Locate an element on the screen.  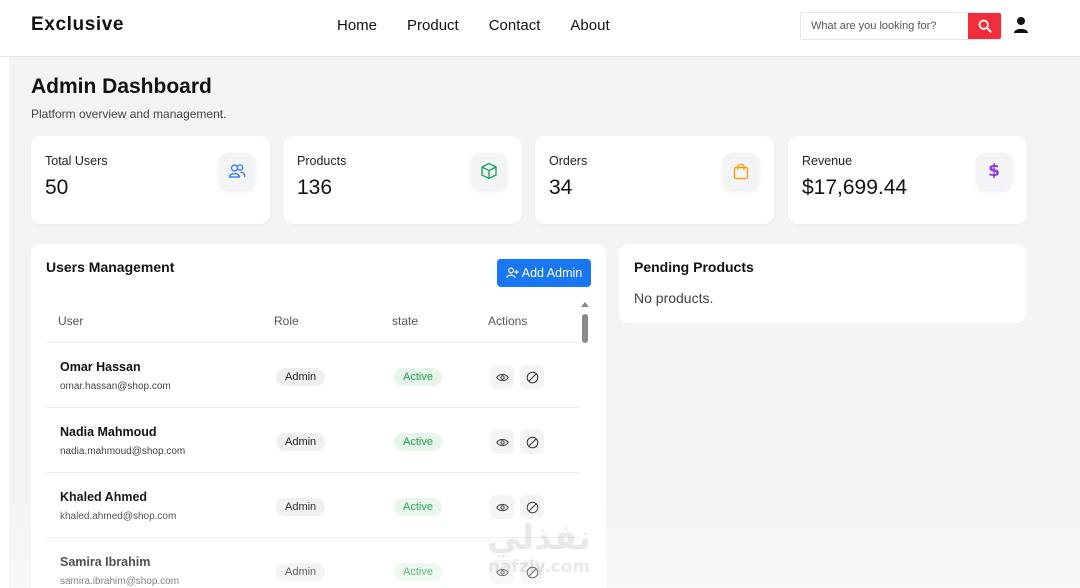
stat-value: 136 is located at coordinates (315, 187).